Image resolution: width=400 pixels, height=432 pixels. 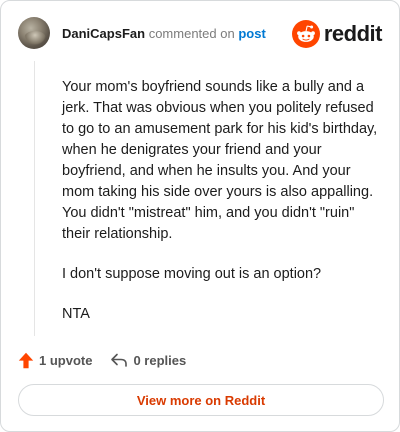 I want to click on reply-arrow-icon, so click(x=119, y=360).